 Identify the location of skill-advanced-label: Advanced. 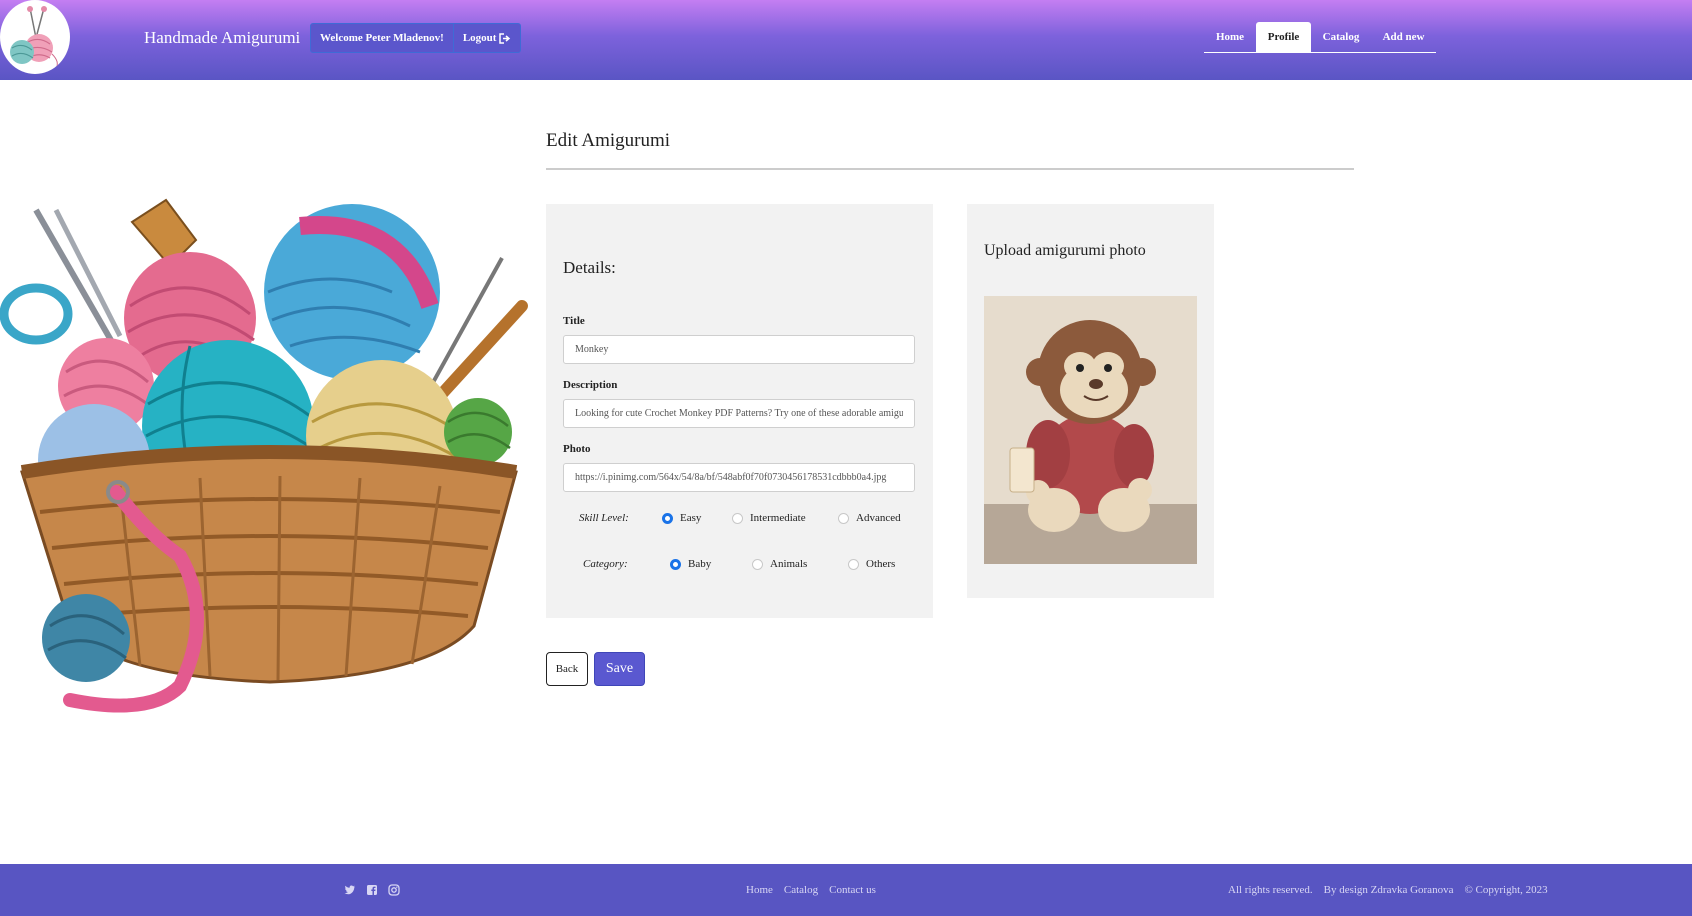
(878, 518).